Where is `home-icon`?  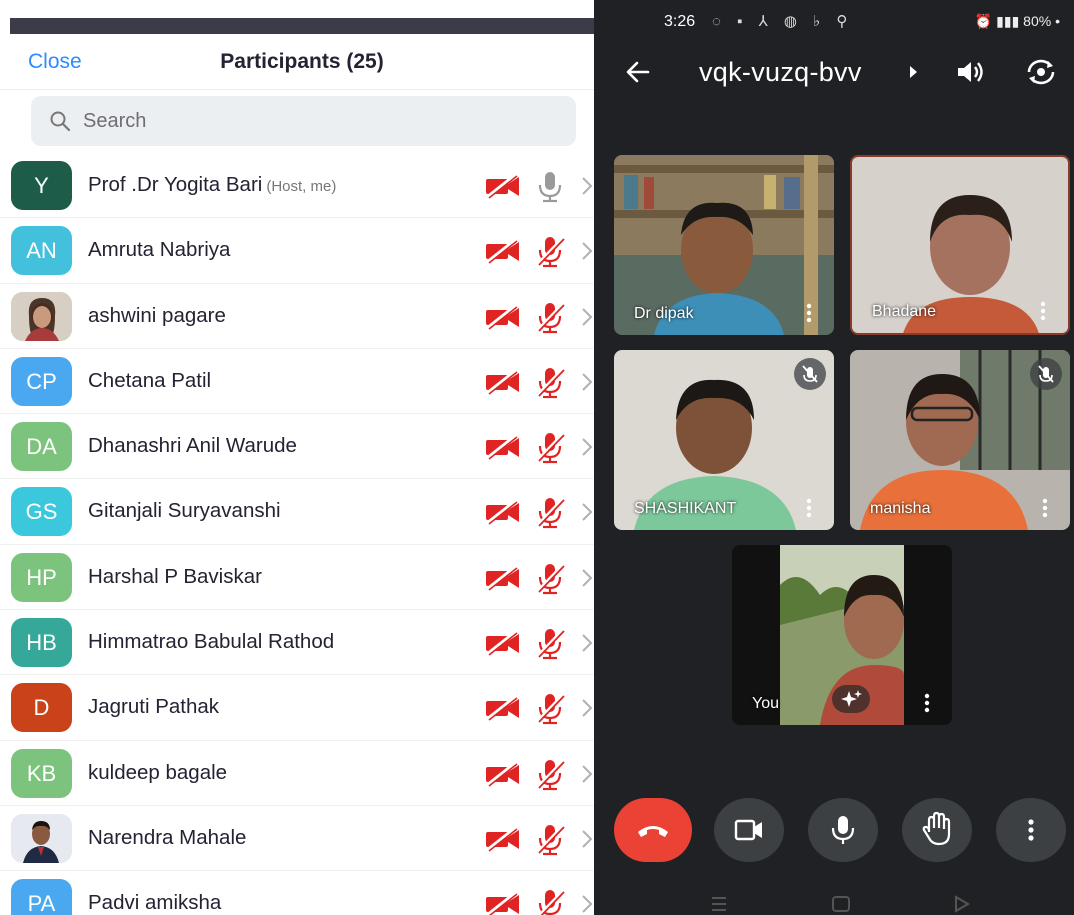 home-icon is located at coordinates (841, 904).